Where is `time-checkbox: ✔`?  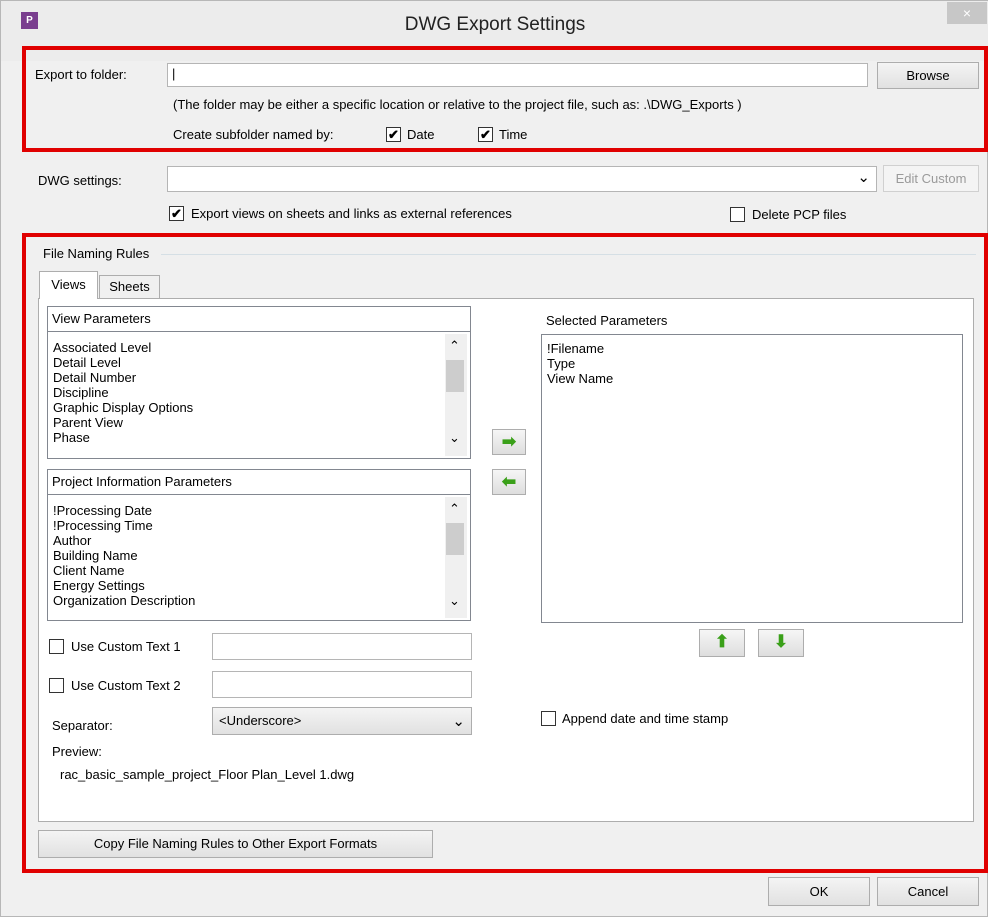 time-checkbox: ✔ is located at coordinates (485, 134).